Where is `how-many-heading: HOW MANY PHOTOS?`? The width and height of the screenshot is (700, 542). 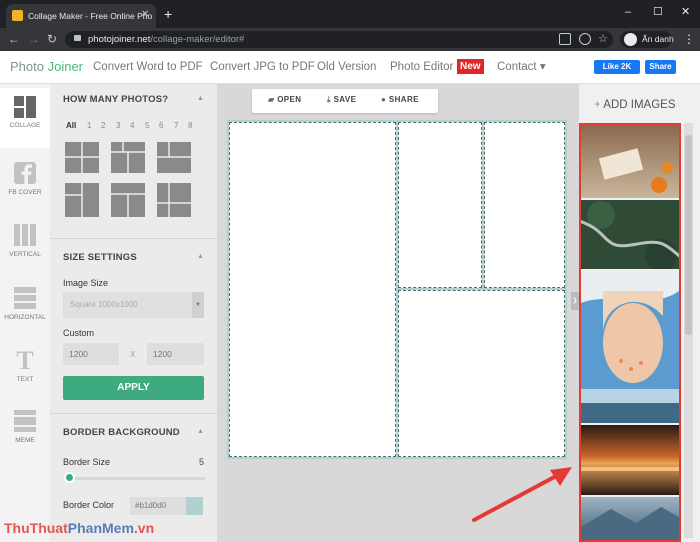 how-many-heading: HOW MANY PHOTOS? is located at coordinates (116, 99).